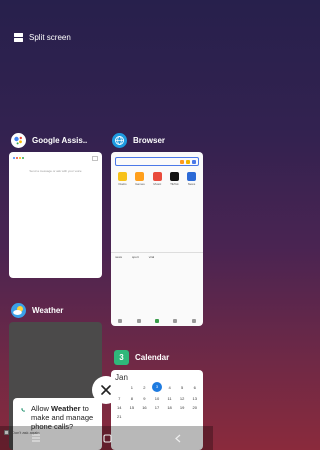 This screenshot has width=320, height=450. What do you see at coordinates (48, 310) in the screenshot?
I see `app-title-weather: Weather` at bounding box center [48, 310].